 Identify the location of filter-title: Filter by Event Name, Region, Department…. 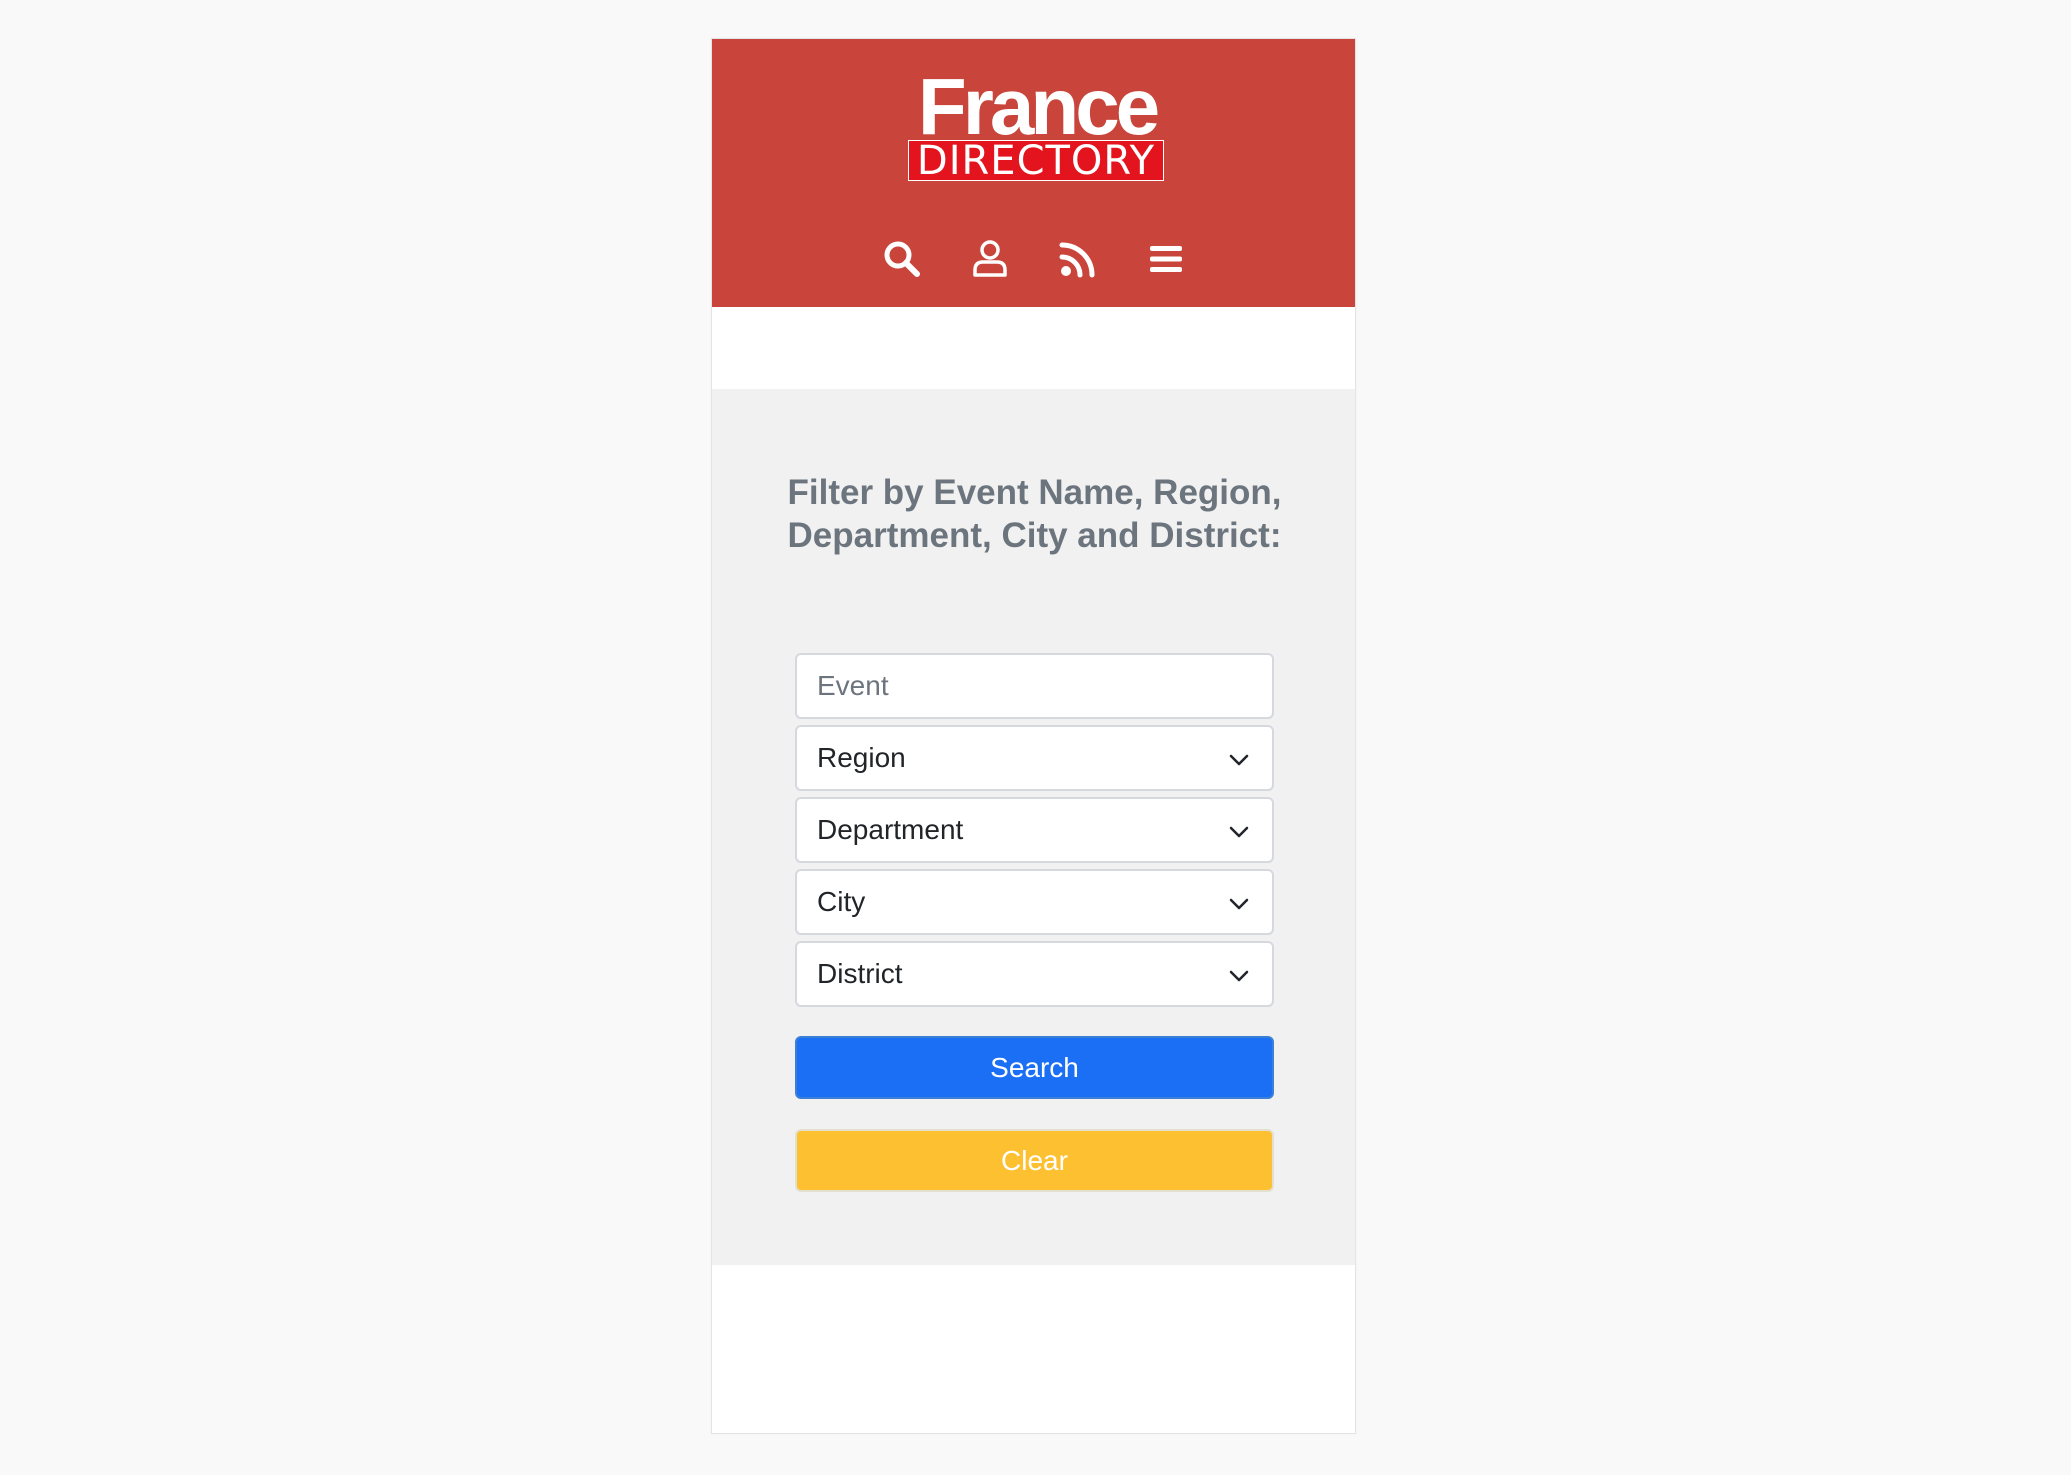
(1034, 514).